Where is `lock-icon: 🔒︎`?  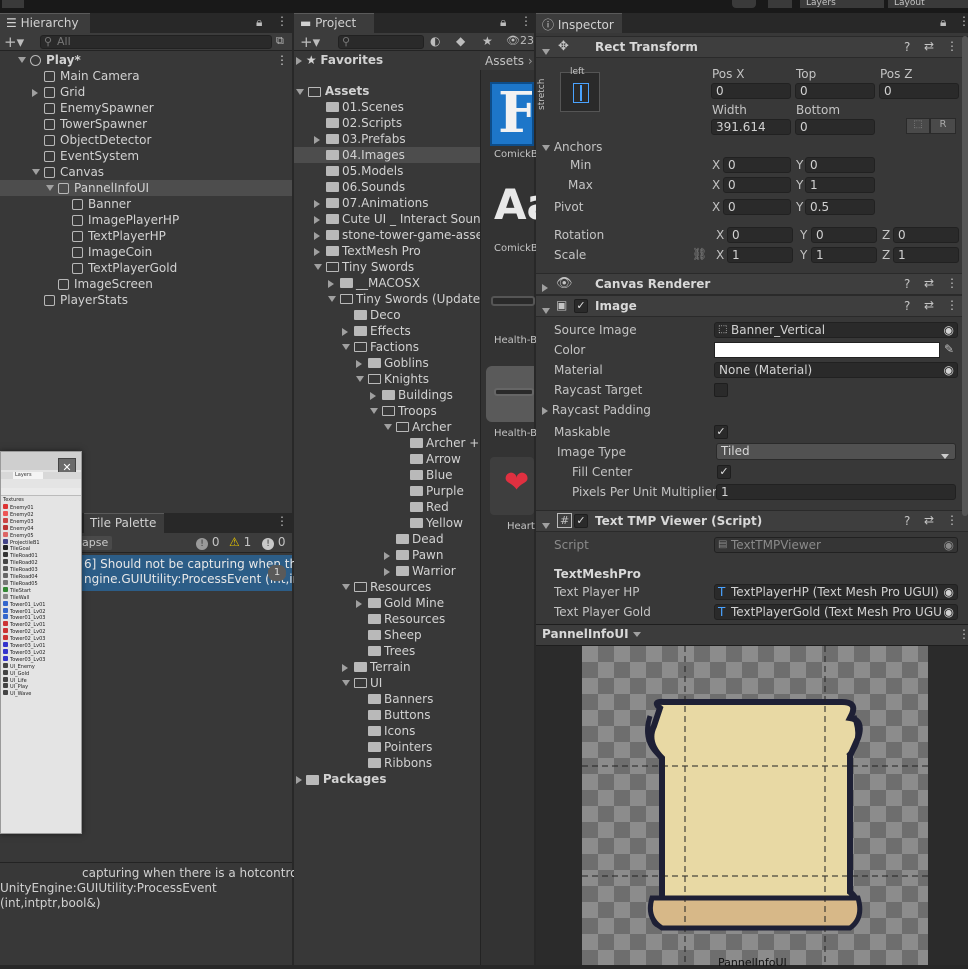 lock-icon: 🔒︎ is located at coordinates (259, 22).